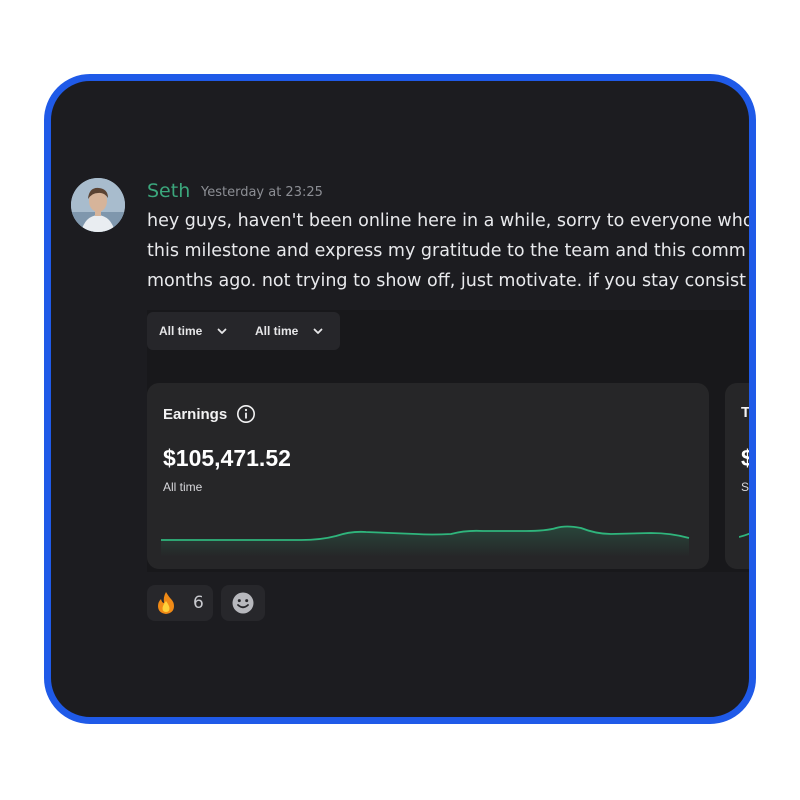 The width and height of the screenshot is (800, 800). I want to click on user-avatar, so click(98, 205).